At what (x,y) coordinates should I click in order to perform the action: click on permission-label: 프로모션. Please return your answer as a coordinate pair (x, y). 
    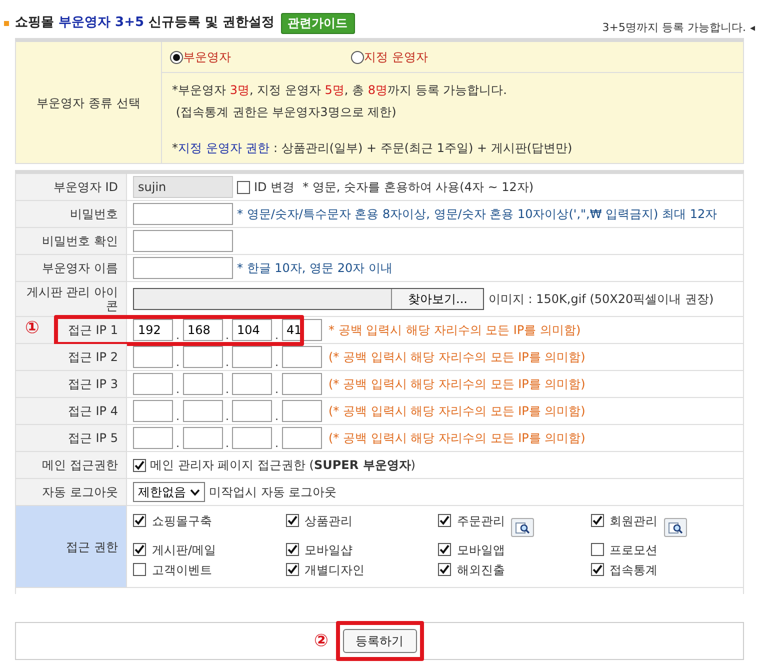
    Looking at the image, I should click on (634, 550).